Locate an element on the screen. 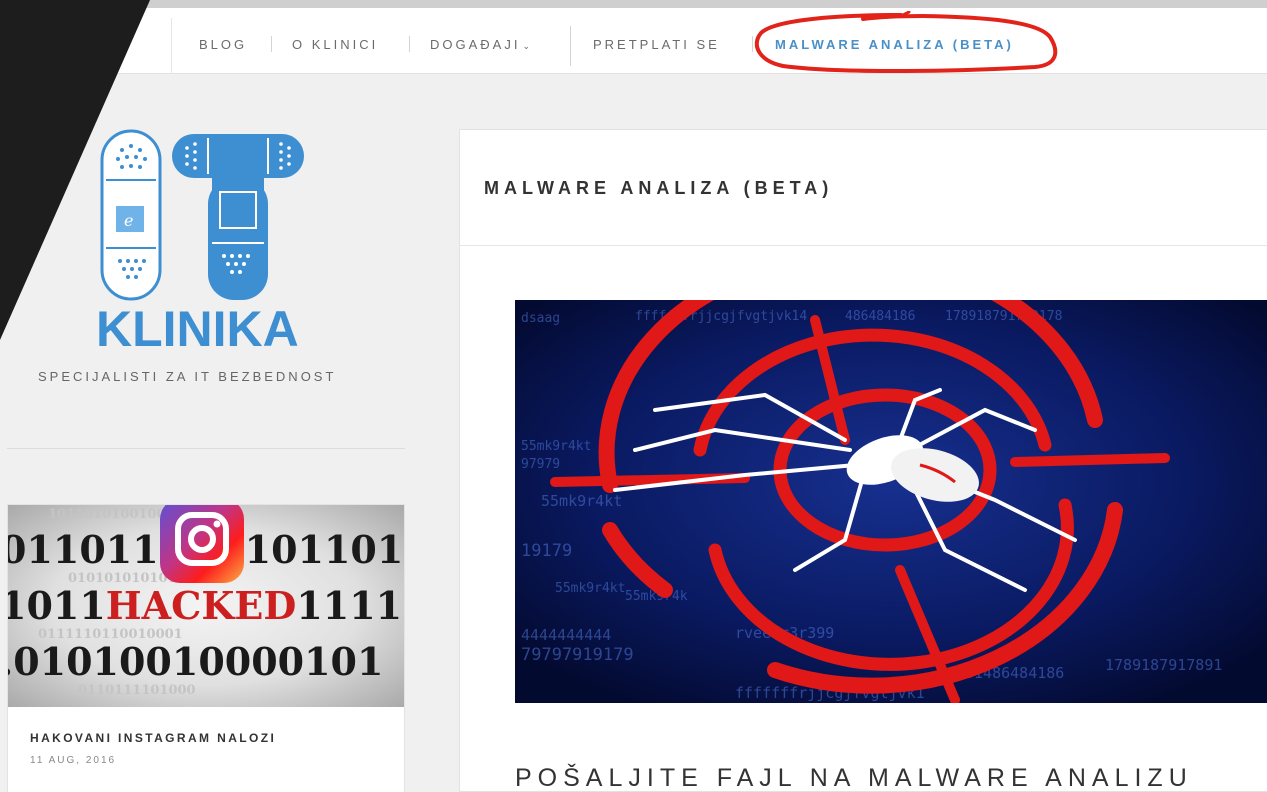 The width and height of the screenshot is (1267, 792). binary-row: .01010010000101 is located at coordinates (196, 661).